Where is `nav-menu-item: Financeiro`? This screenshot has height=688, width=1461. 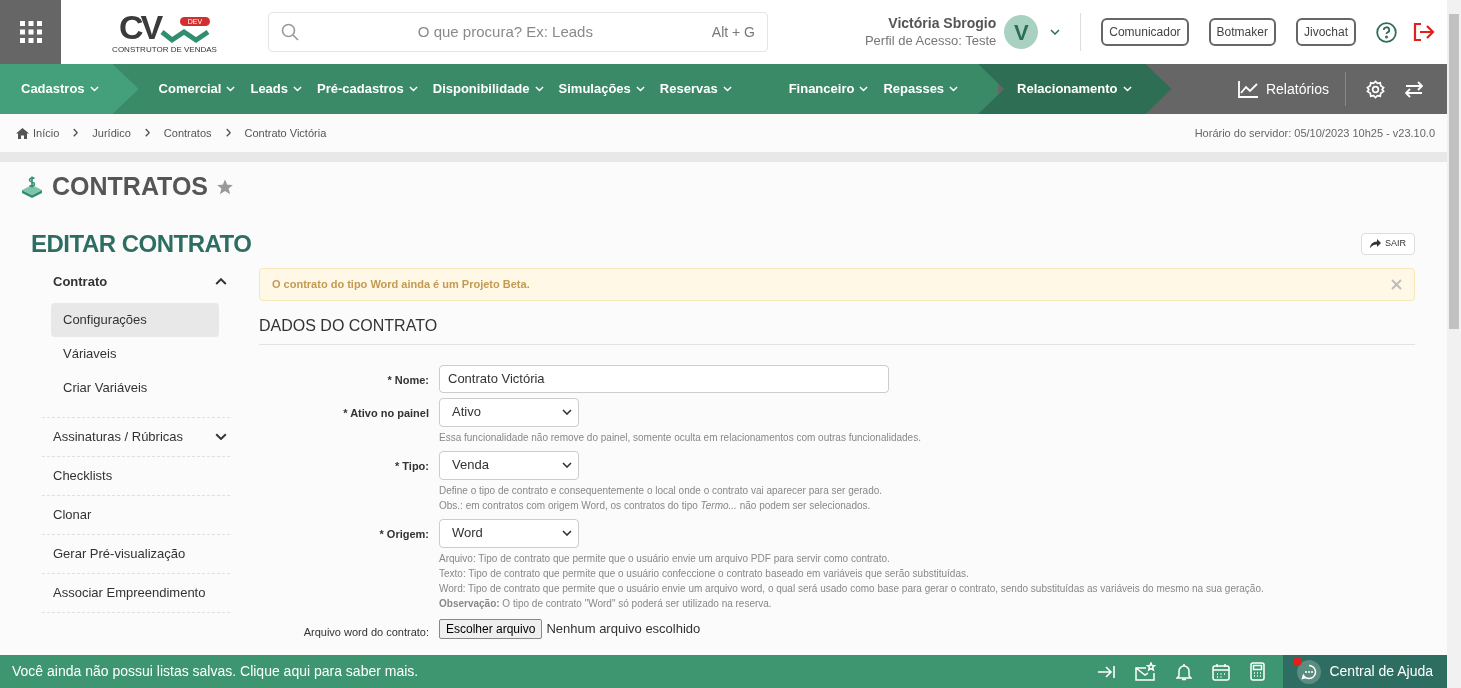 nav-menu-item: Financeiro is located at coordinates (828, 89).